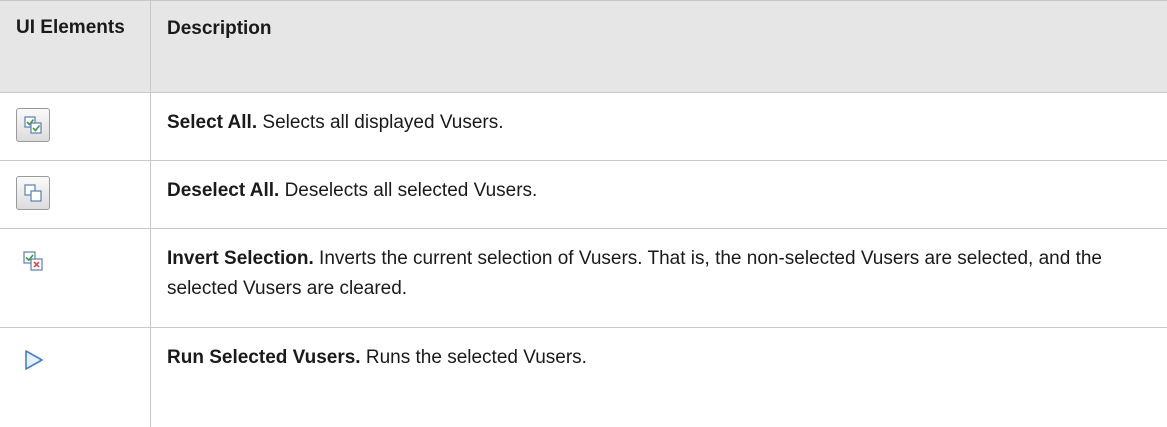  What do you see at coordinates (264, 357) in the screenshot?
I see `row-title: Run Selected Vusers.` at bounding box center [264, 357].